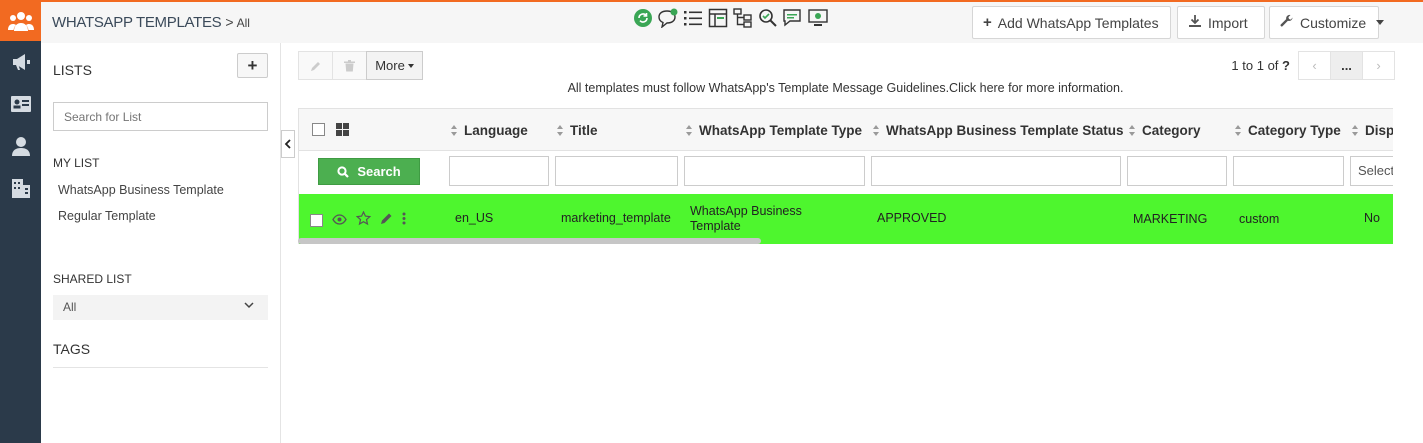 This screenshot has height=443, width=1423. I want to click on users-icon, so click(20, 20).